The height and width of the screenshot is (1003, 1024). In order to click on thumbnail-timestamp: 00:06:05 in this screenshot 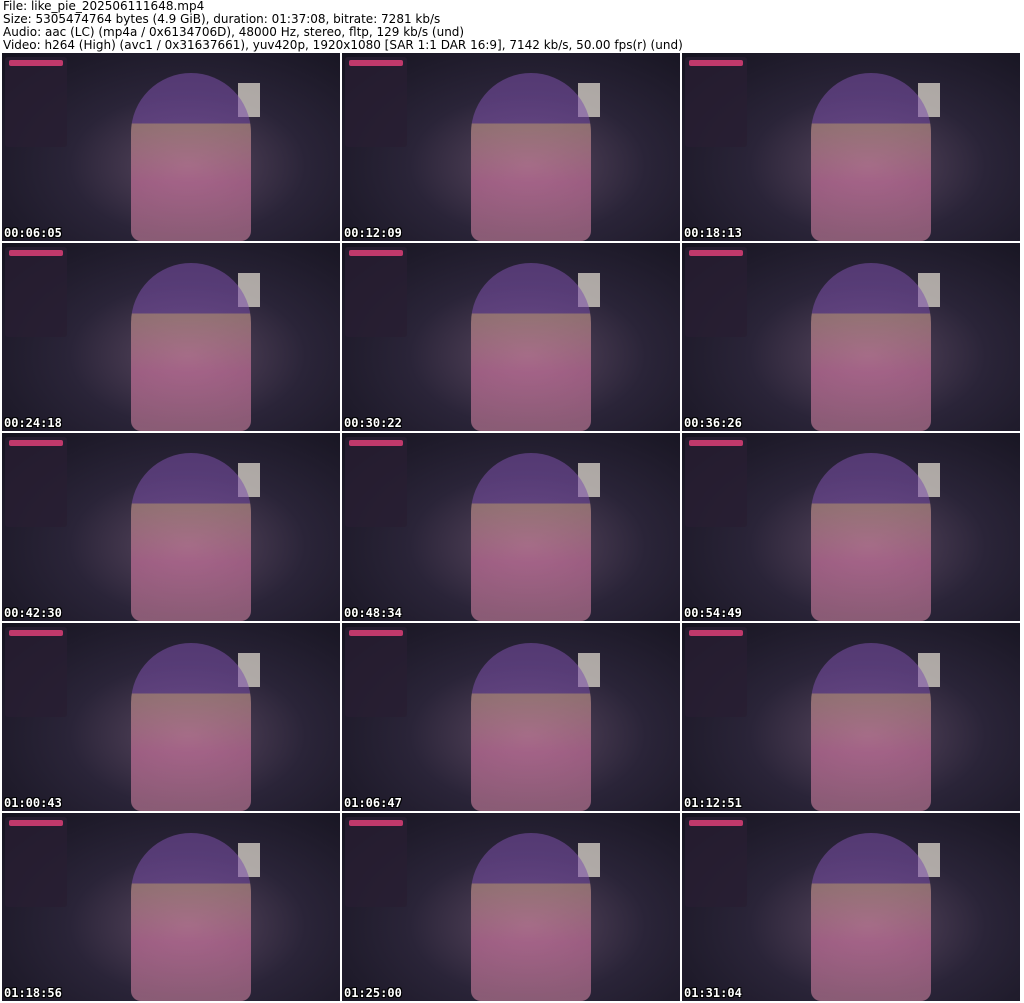, I will do `click(33, 233)`.